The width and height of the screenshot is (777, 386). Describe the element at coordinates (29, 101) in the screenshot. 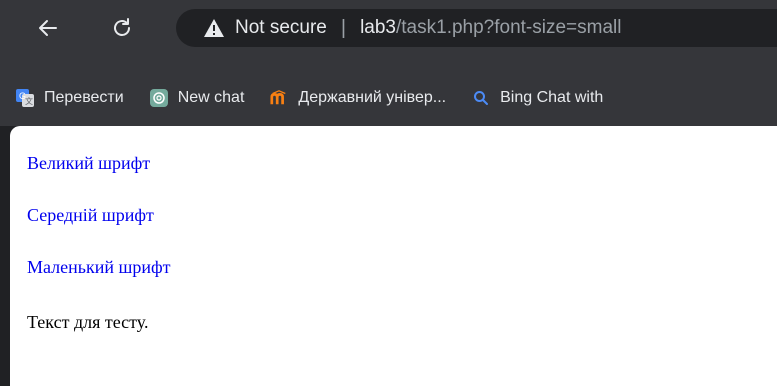

I see `svg-text: 文` at that location.